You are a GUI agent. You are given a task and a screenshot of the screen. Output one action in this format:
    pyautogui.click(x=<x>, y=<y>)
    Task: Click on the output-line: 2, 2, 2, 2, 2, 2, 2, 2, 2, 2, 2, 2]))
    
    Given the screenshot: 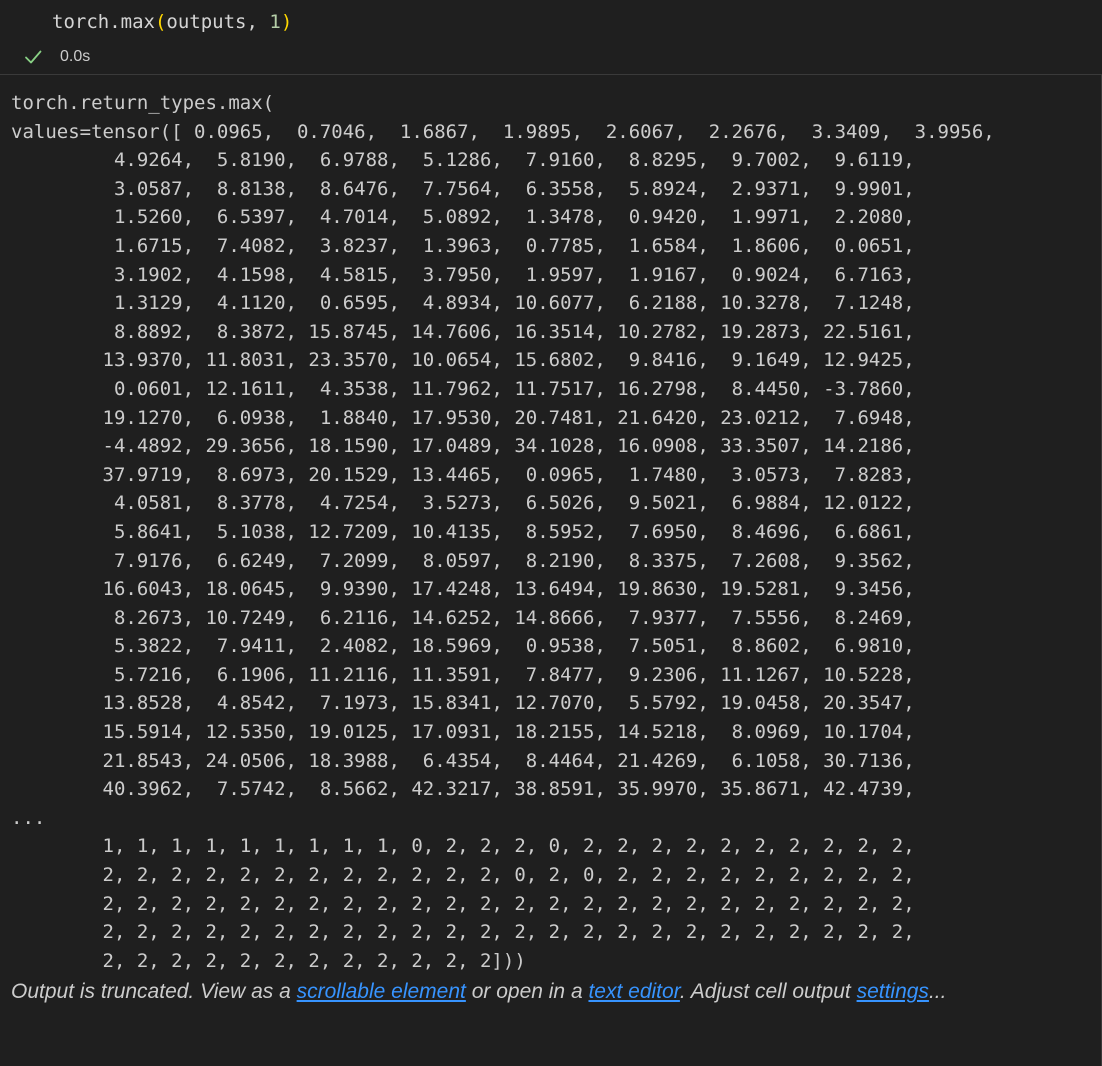 What is the action you would take?
    pyautogui.click(x=268, y=960)
    